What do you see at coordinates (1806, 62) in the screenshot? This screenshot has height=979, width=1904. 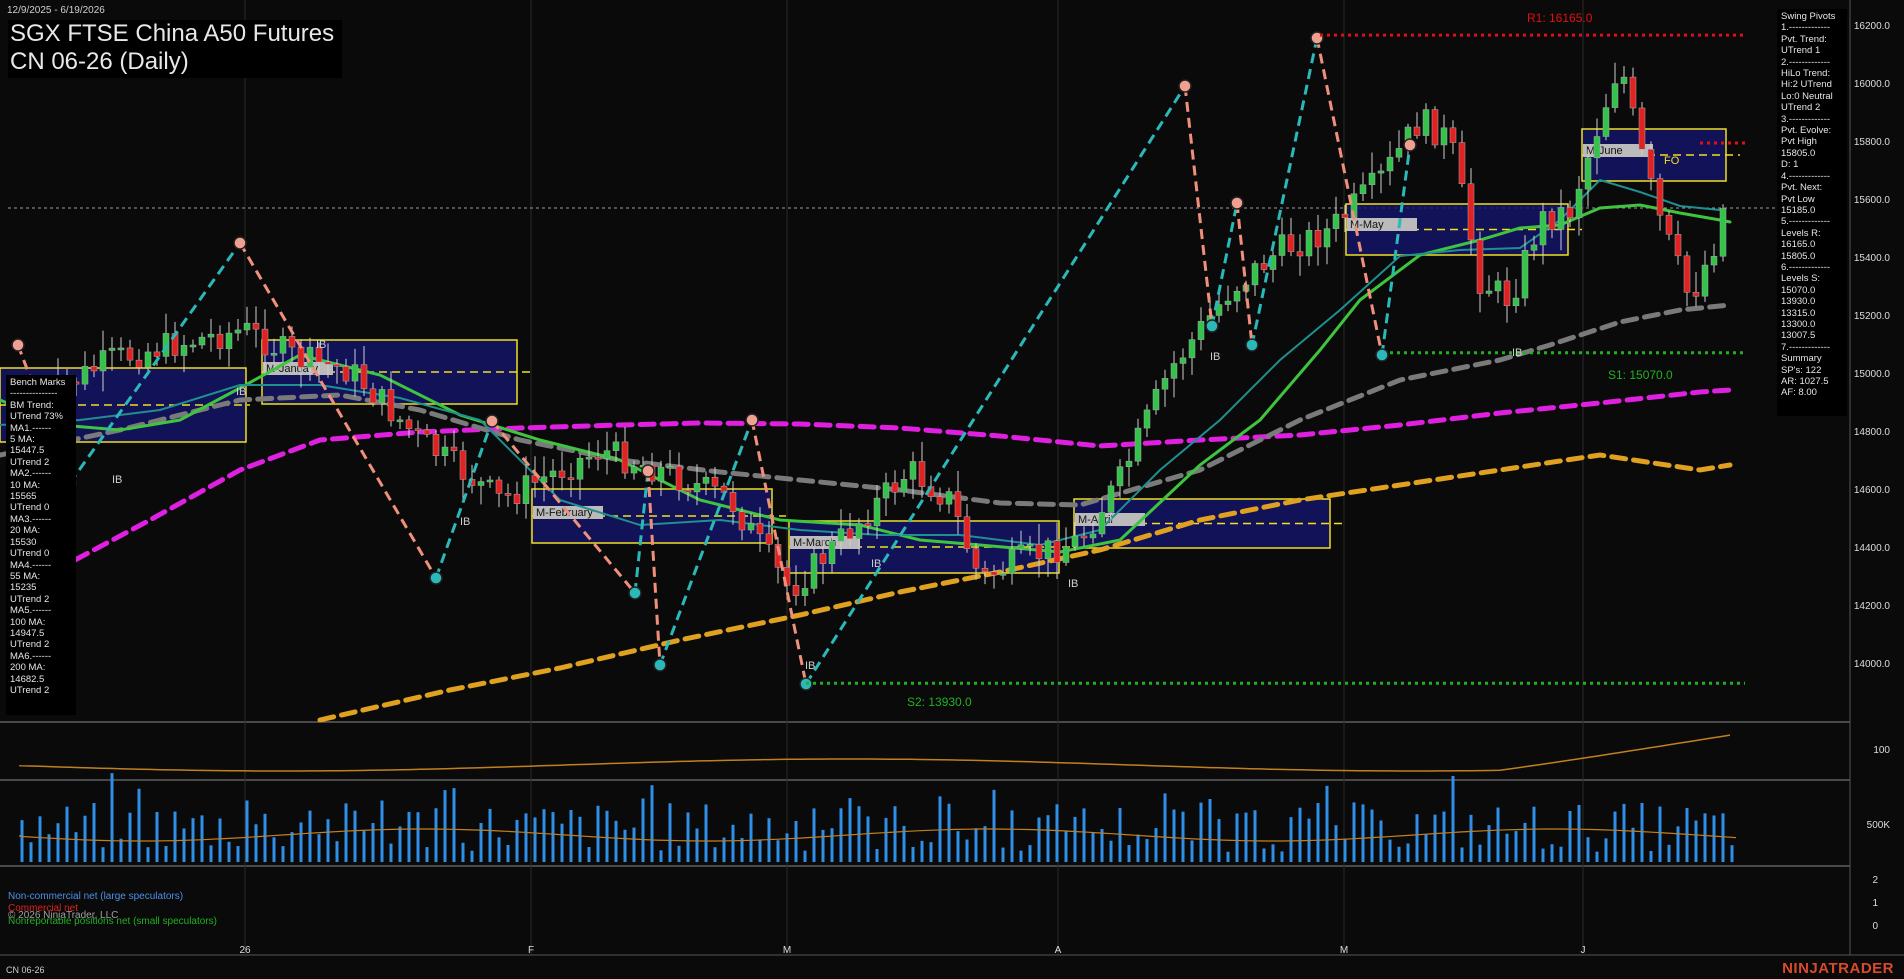 I see `swing-pivot-line: 2.-------------` at bounding box center [1806, 62].